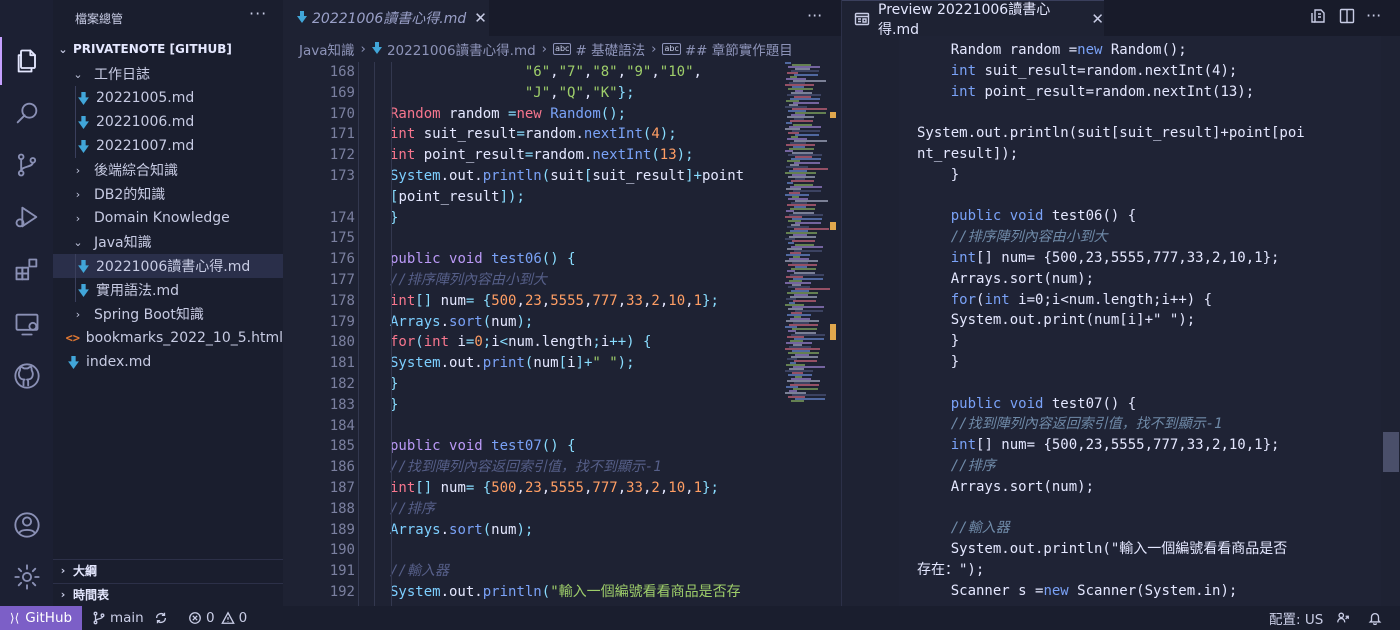 Image resolution: width=1400 pixels, height=630 pixels. What do you see at coordinates (389, 19) in the screenshot?
I see `tab-label: 20221006讀書心得.md` at bounding box center [389, 19].